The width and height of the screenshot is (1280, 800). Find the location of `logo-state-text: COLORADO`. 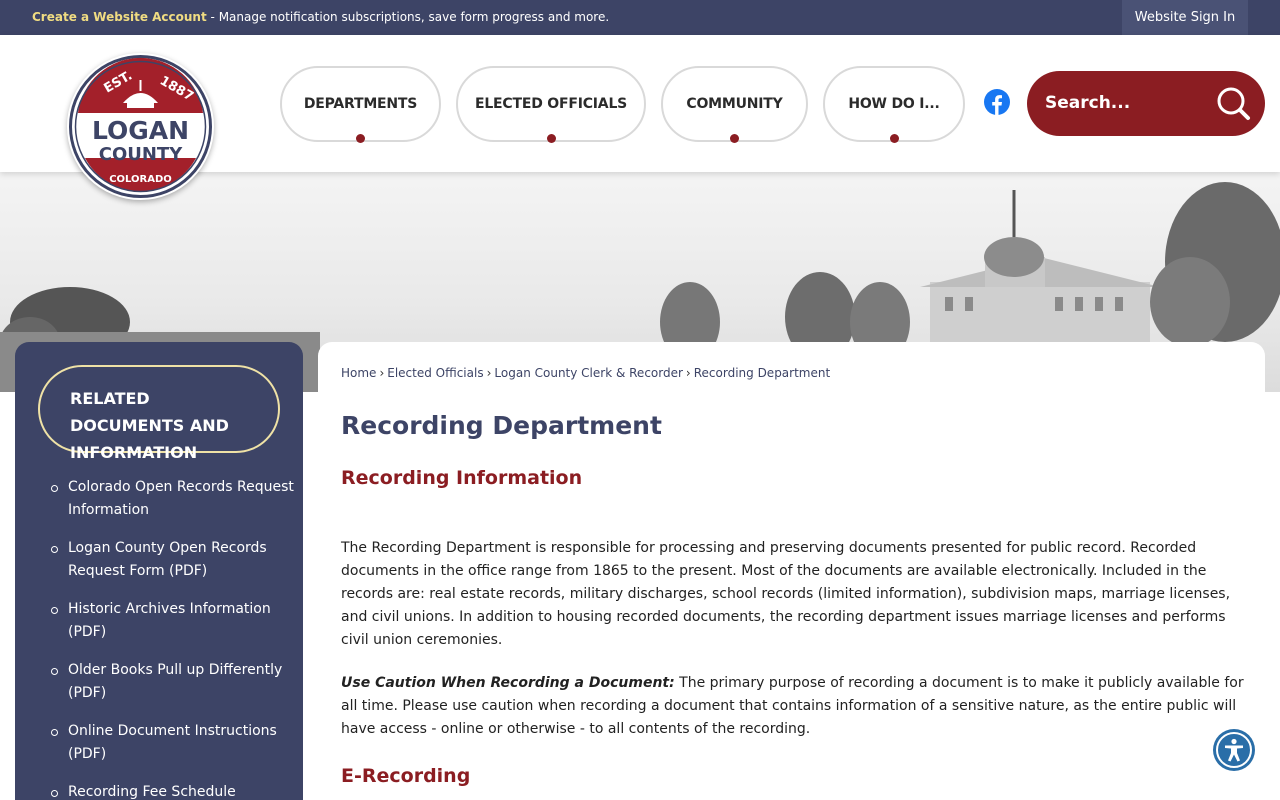

logo-state-text: COLORADO is located at coordinates (140, 179).